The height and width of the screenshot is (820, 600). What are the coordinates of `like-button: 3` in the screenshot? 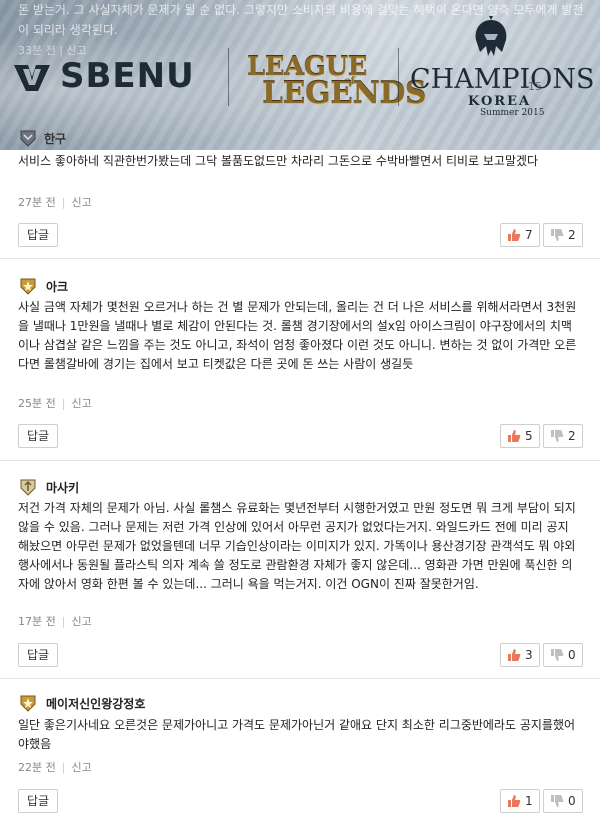 It's located at (520, 655).